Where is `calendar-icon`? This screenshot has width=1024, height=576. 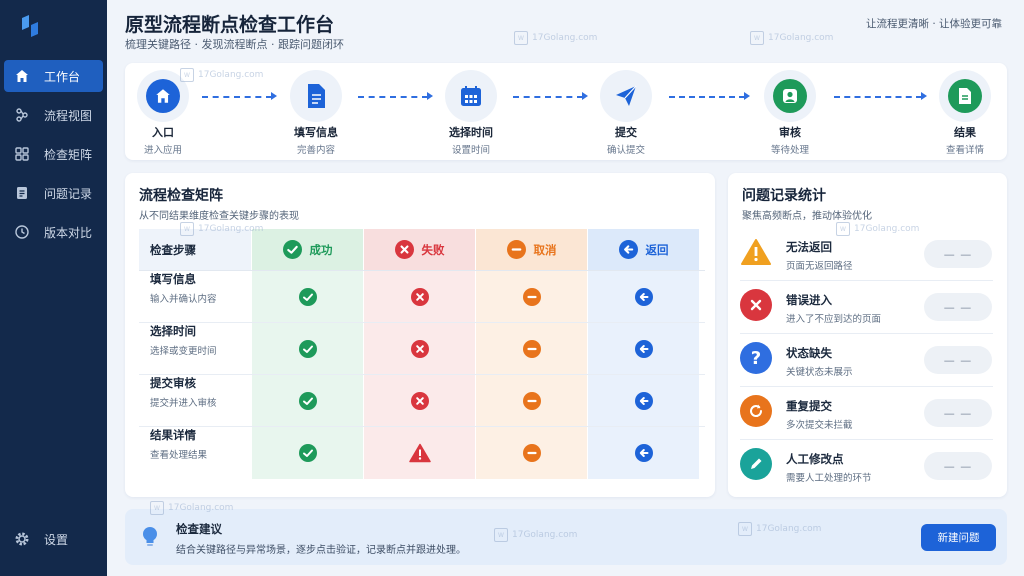
calendar-icon is located at coordinates (471, 96).